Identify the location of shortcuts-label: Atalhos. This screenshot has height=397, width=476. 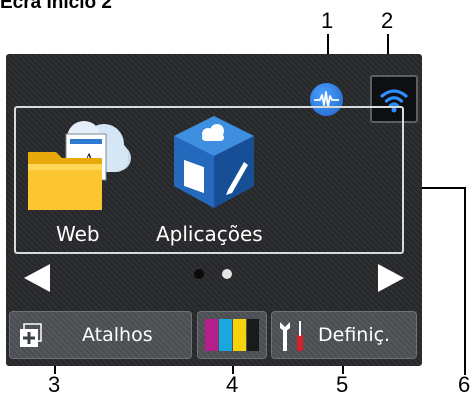
(117, 335).